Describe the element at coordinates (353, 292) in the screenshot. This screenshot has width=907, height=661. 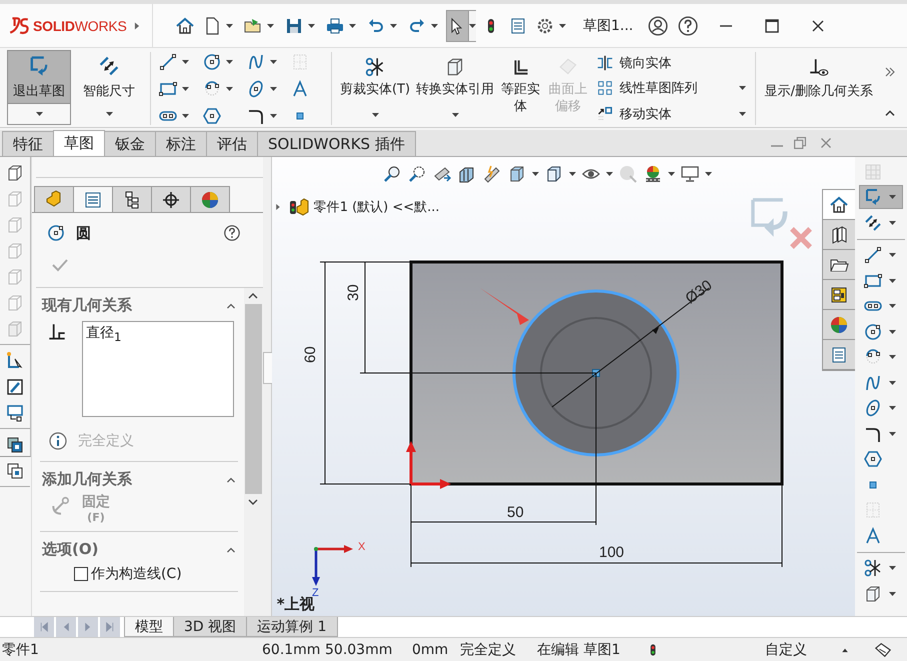
I see `dimension-text: 30` at that location.